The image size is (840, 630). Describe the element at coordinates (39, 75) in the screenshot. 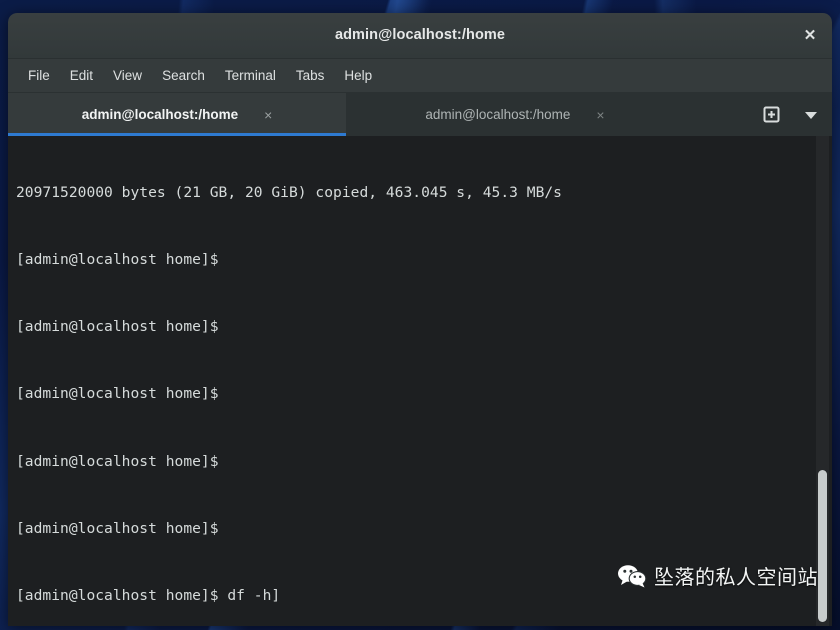

I see `menu-item-file: File` at that location.